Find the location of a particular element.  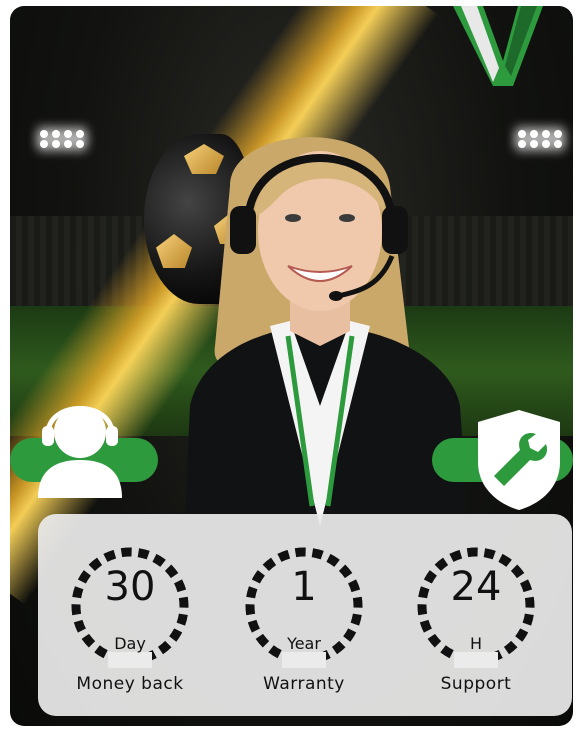

stat-value: 1 is located at coordinates (304, 587).